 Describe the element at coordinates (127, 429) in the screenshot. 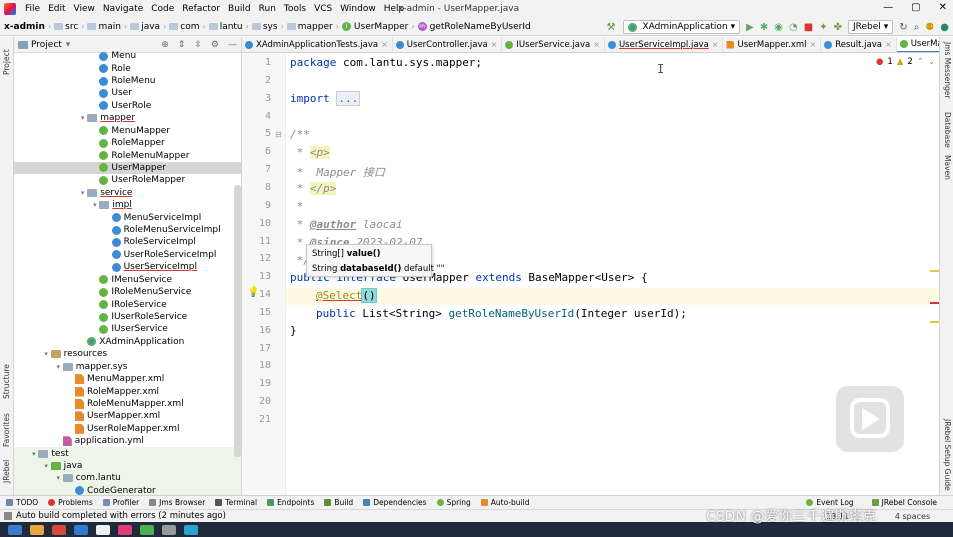

I see `tree-item: UserRoleMapper.xml` at that location.